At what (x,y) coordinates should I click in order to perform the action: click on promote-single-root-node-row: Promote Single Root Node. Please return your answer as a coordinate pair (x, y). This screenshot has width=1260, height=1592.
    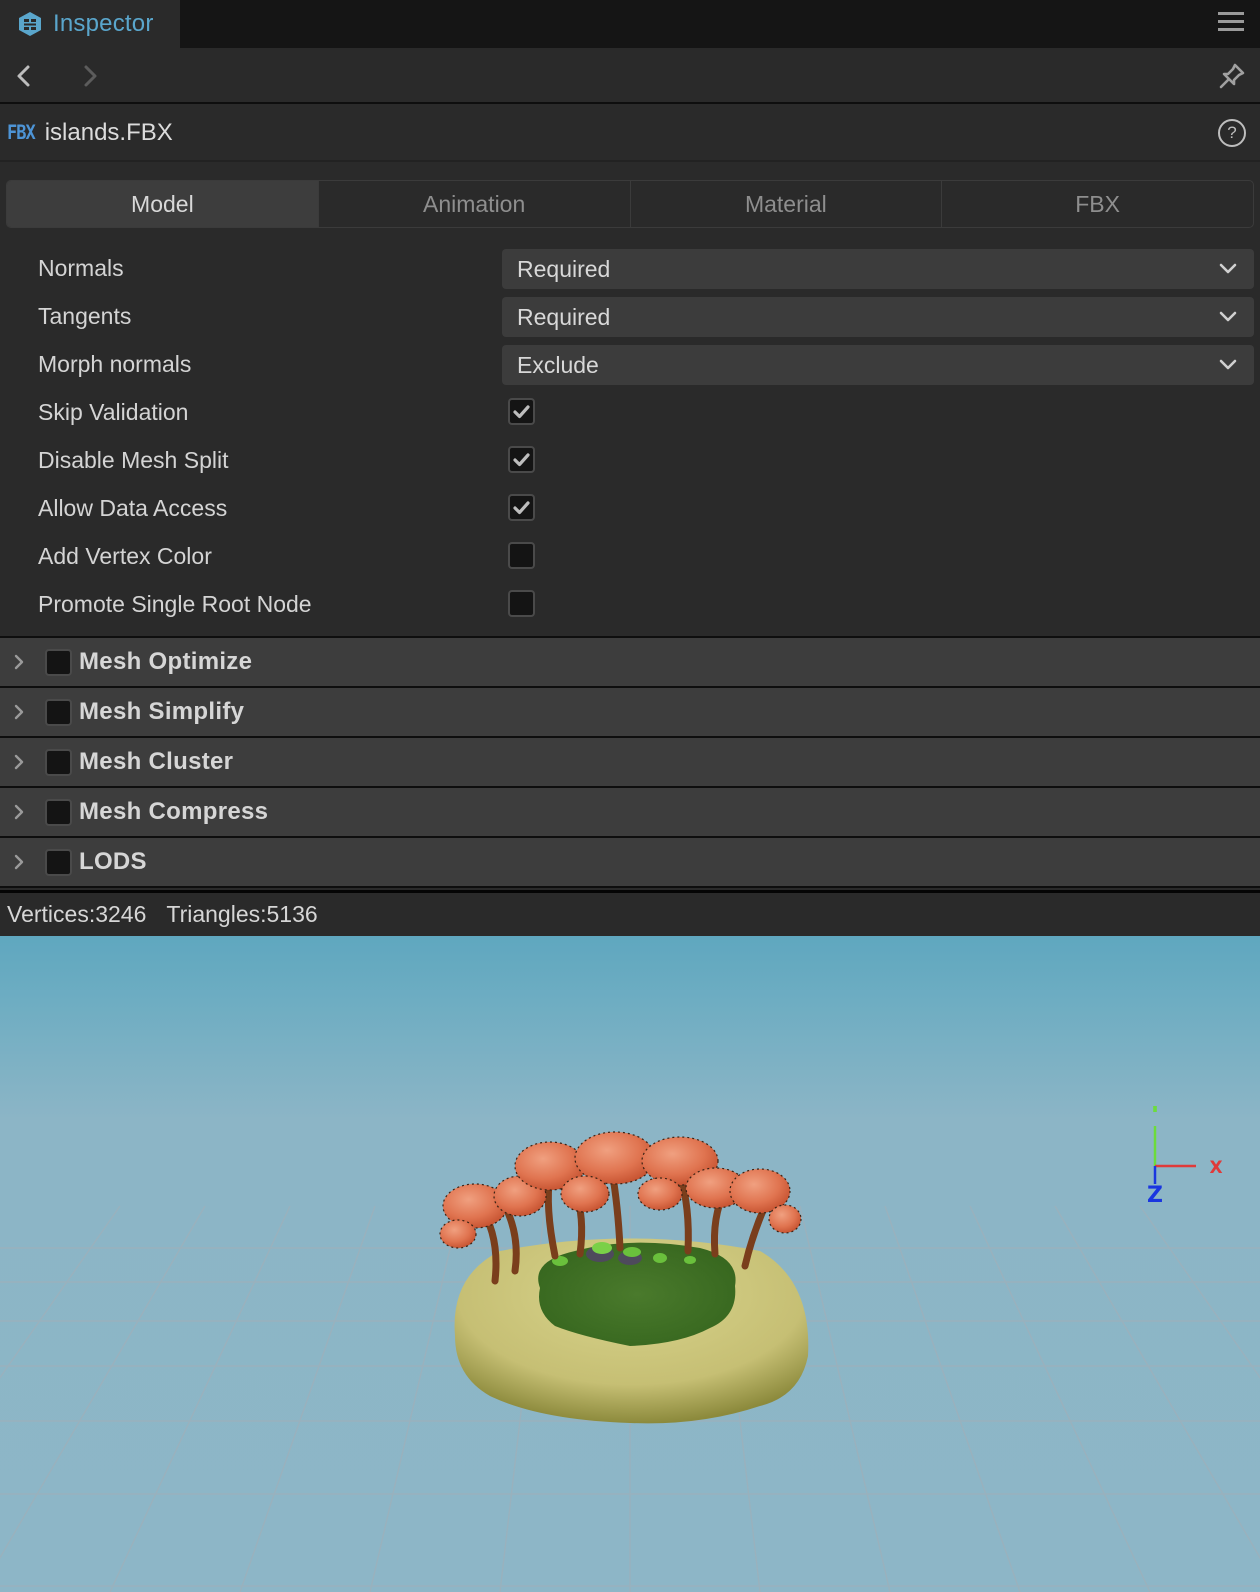
    Looking at the image, I should click on (630, 608).